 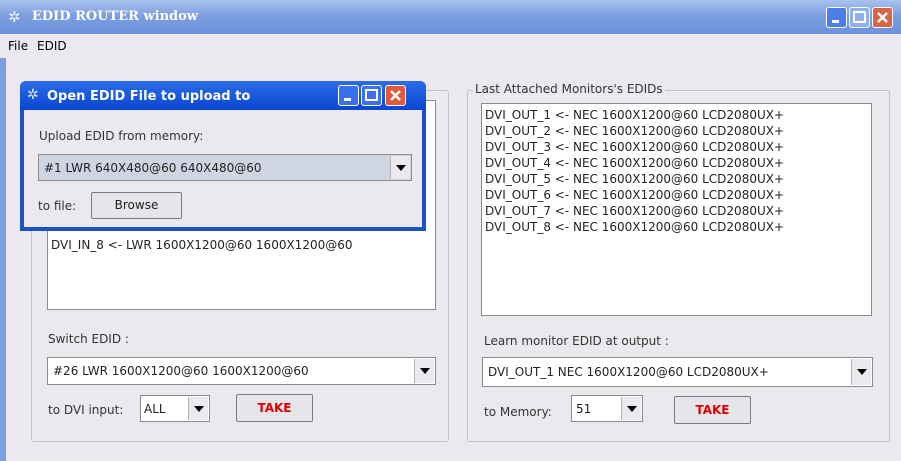 What do you see at coordinates (181, 371) in the screenshot?
I see `switch-edid-value: #26 LWR 1600X1200@60 1600X1200@60` at bounding box center [181, 371].